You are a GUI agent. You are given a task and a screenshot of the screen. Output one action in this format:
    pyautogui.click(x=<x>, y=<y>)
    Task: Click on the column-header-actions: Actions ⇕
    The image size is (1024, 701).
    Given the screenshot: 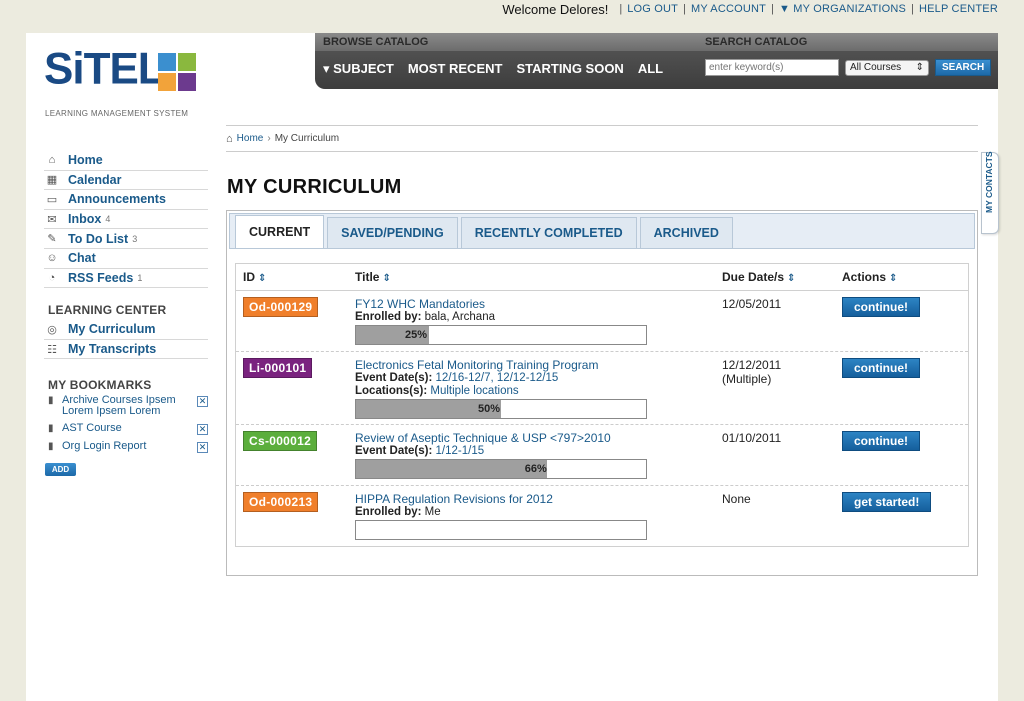 What is the action you would take?
    pyautogui.click(x=902, y=277)
    